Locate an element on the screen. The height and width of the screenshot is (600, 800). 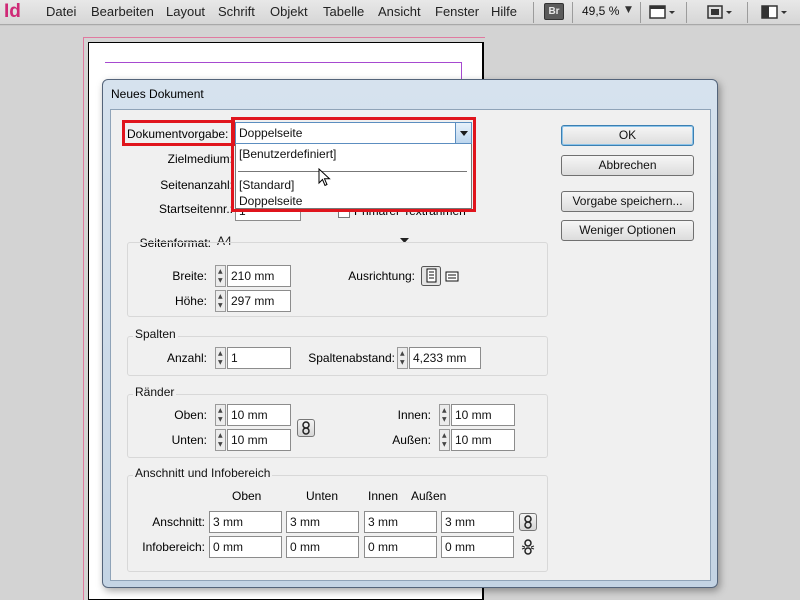
start-page-label: Startseitennr.: is located at coordinates (195, 209).